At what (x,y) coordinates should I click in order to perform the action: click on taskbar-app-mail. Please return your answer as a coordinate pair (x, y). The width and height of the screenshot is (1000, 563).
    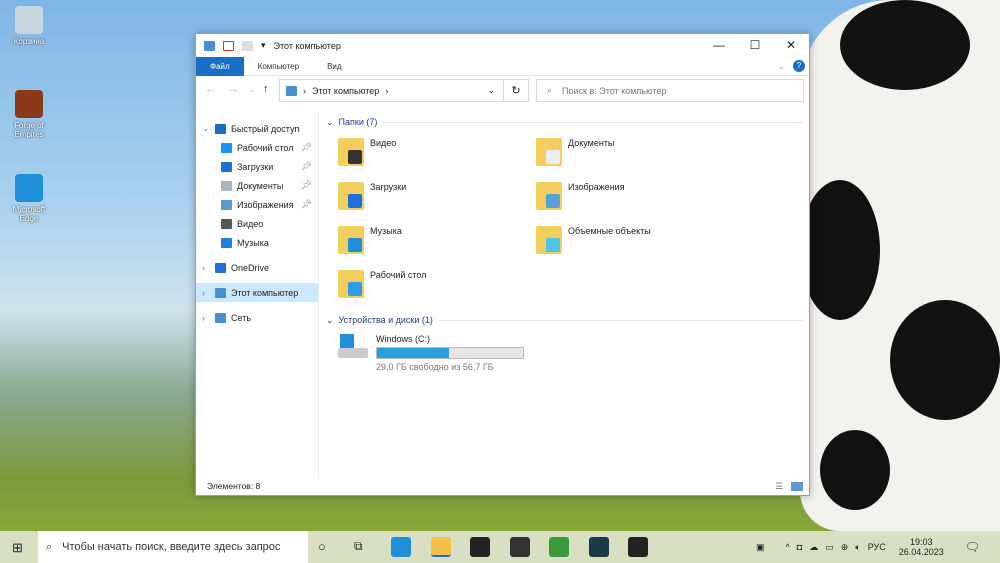
    Looking at the image, I should click on (519, 547).